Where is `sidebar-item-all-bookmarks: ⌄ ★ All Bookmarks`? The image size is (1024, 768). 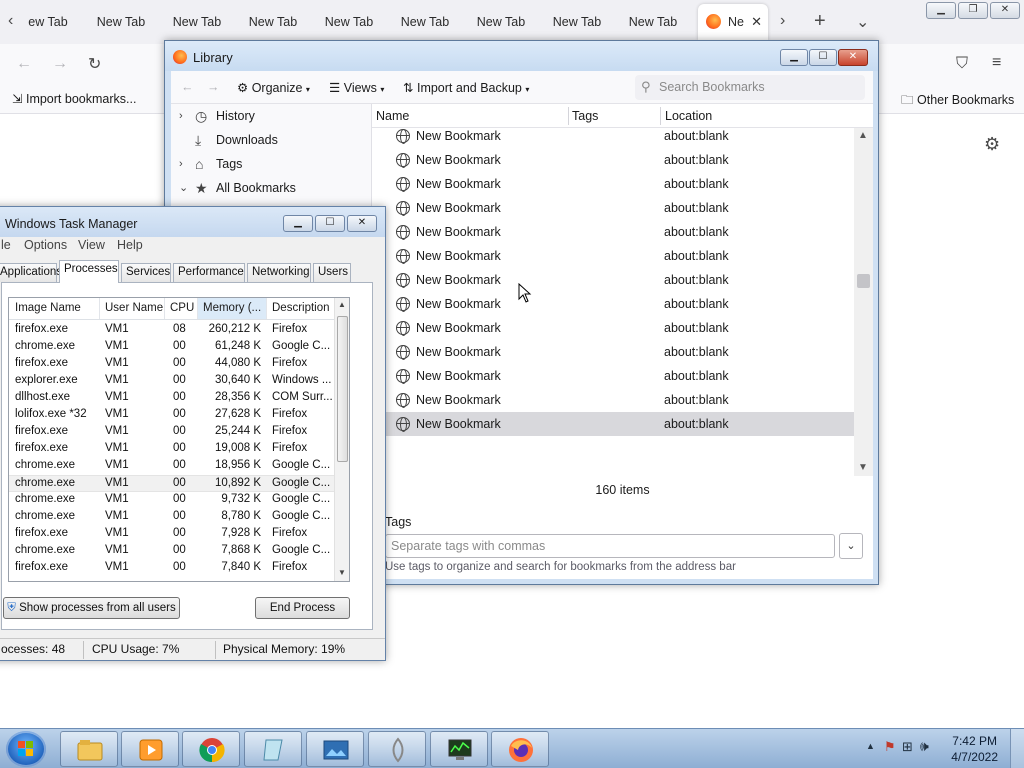 sidebar-item-all-bookmarks: ⌄ ★ All Bookmarks is located at coordinates (271, 188).